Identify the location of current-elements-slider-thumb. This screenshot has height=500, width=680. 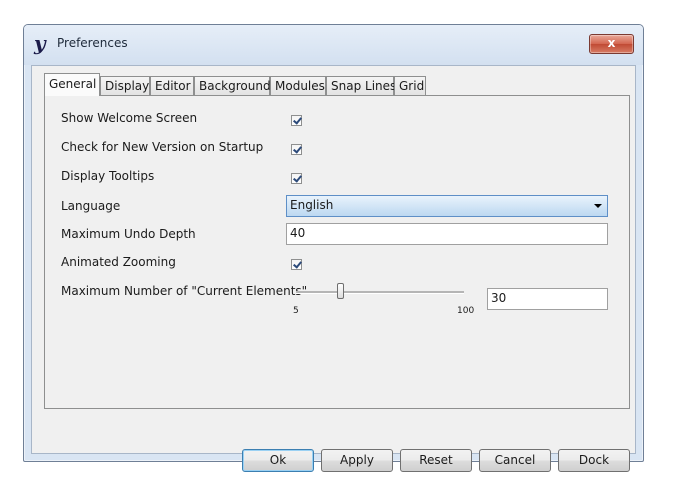
(340, 291).